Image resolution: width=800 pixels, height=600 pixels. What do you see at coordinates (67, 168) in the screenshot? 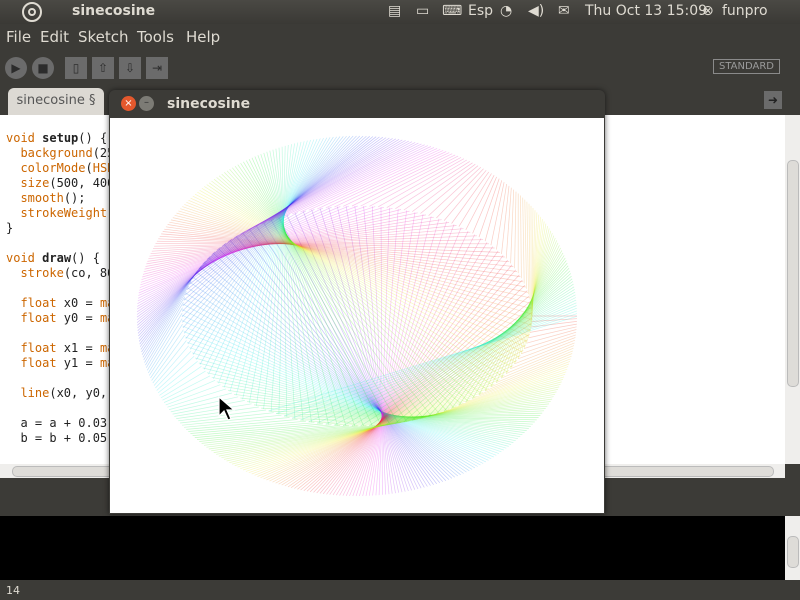
I see `code-line: colorMode(HSB` at bounding box center [67, 168].